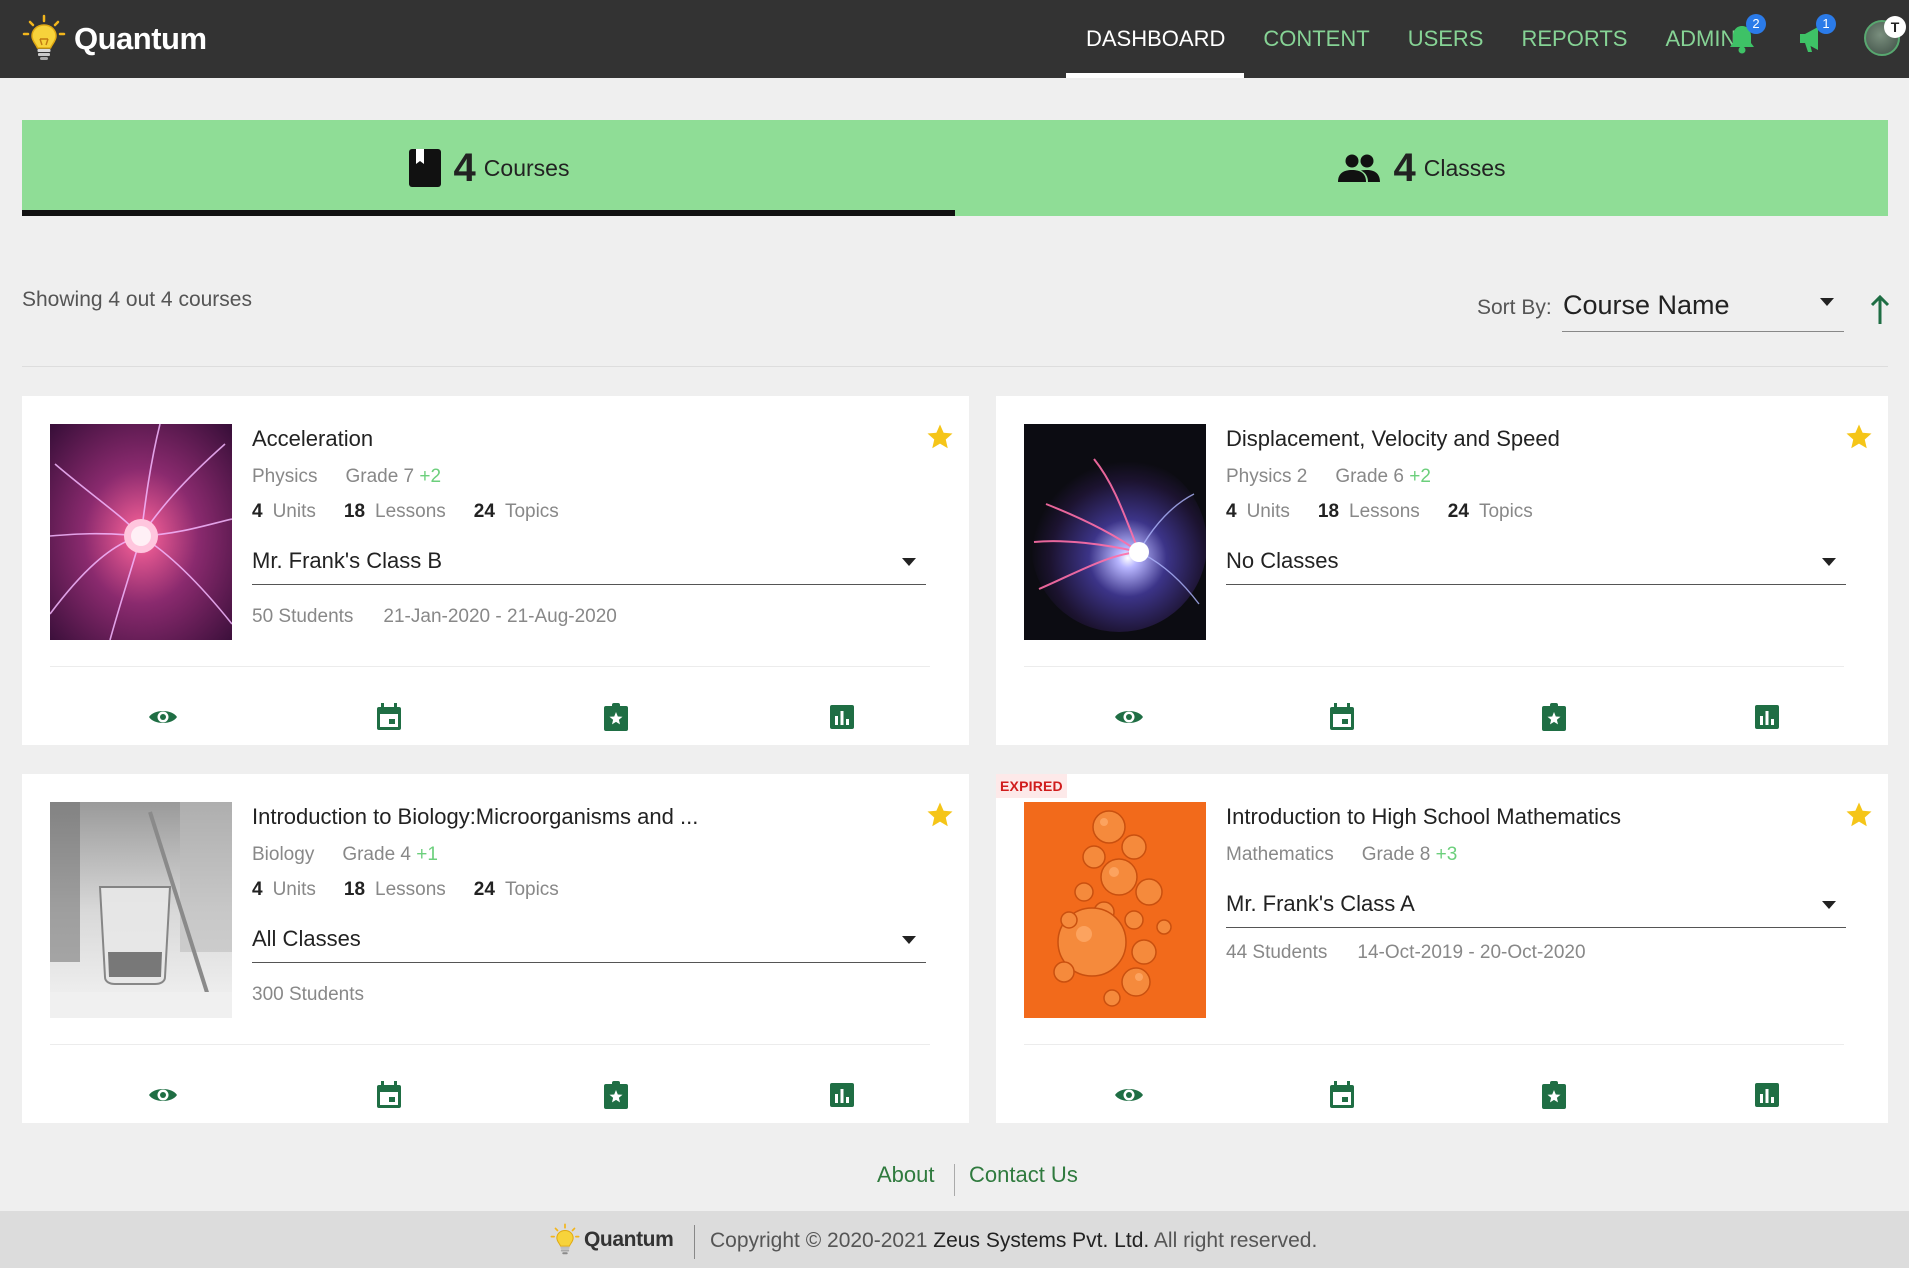 Image resolution: width=1909 pixels, height=1268 pixels. Describe the element at coordinates (346, 477) in the screenshot. I see `course-meta: Physics Grade 7 +2` at that location.